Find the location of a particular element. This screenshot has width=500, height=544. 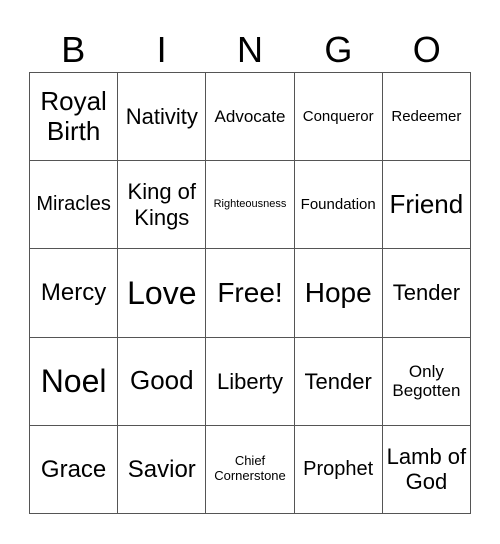

bingo-cell: Righteousness is located at coordinates (250, 205).